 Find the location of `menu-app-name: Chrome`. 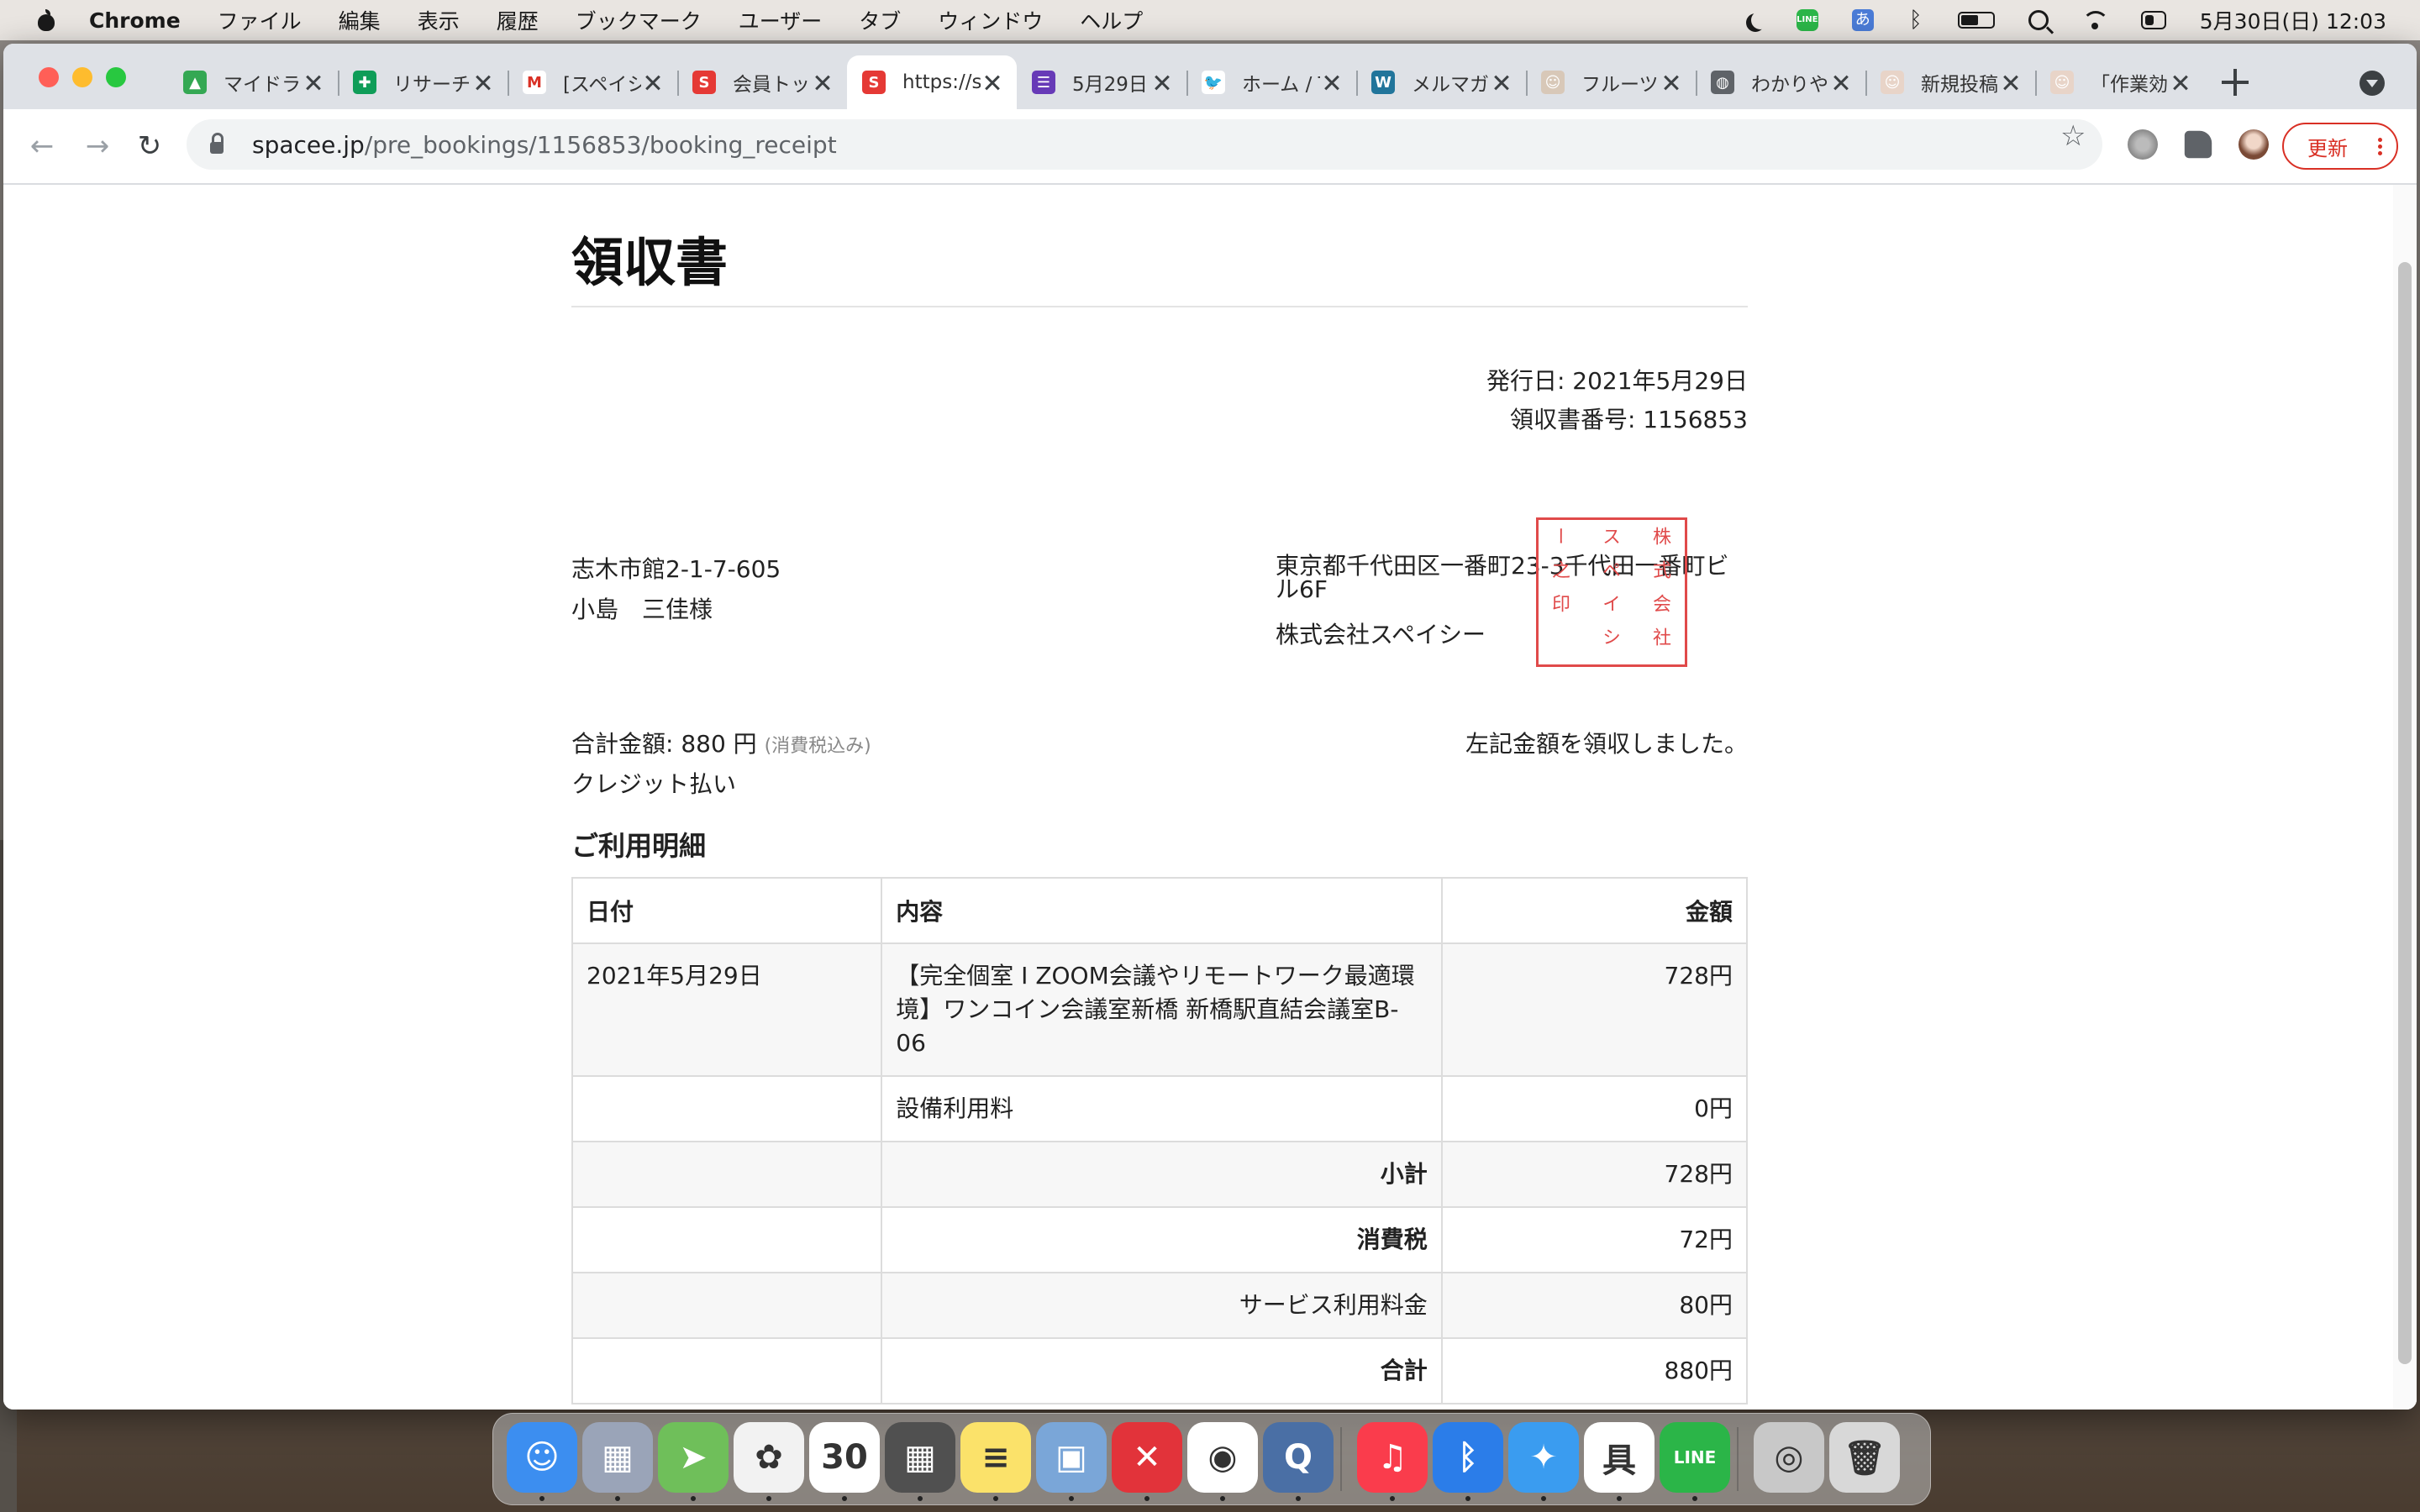

menu-app-name: Chrome is located at coordinates (135, 20).